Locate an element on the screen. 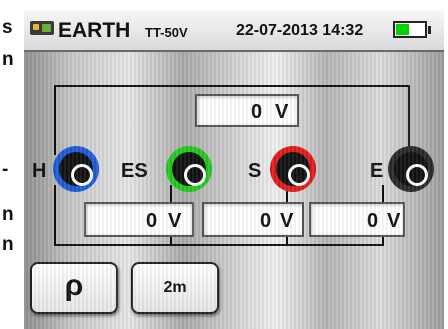 The height and width of the screenshot is (329, 448). terminal-label-s: S is located at coordinates (255, 171).